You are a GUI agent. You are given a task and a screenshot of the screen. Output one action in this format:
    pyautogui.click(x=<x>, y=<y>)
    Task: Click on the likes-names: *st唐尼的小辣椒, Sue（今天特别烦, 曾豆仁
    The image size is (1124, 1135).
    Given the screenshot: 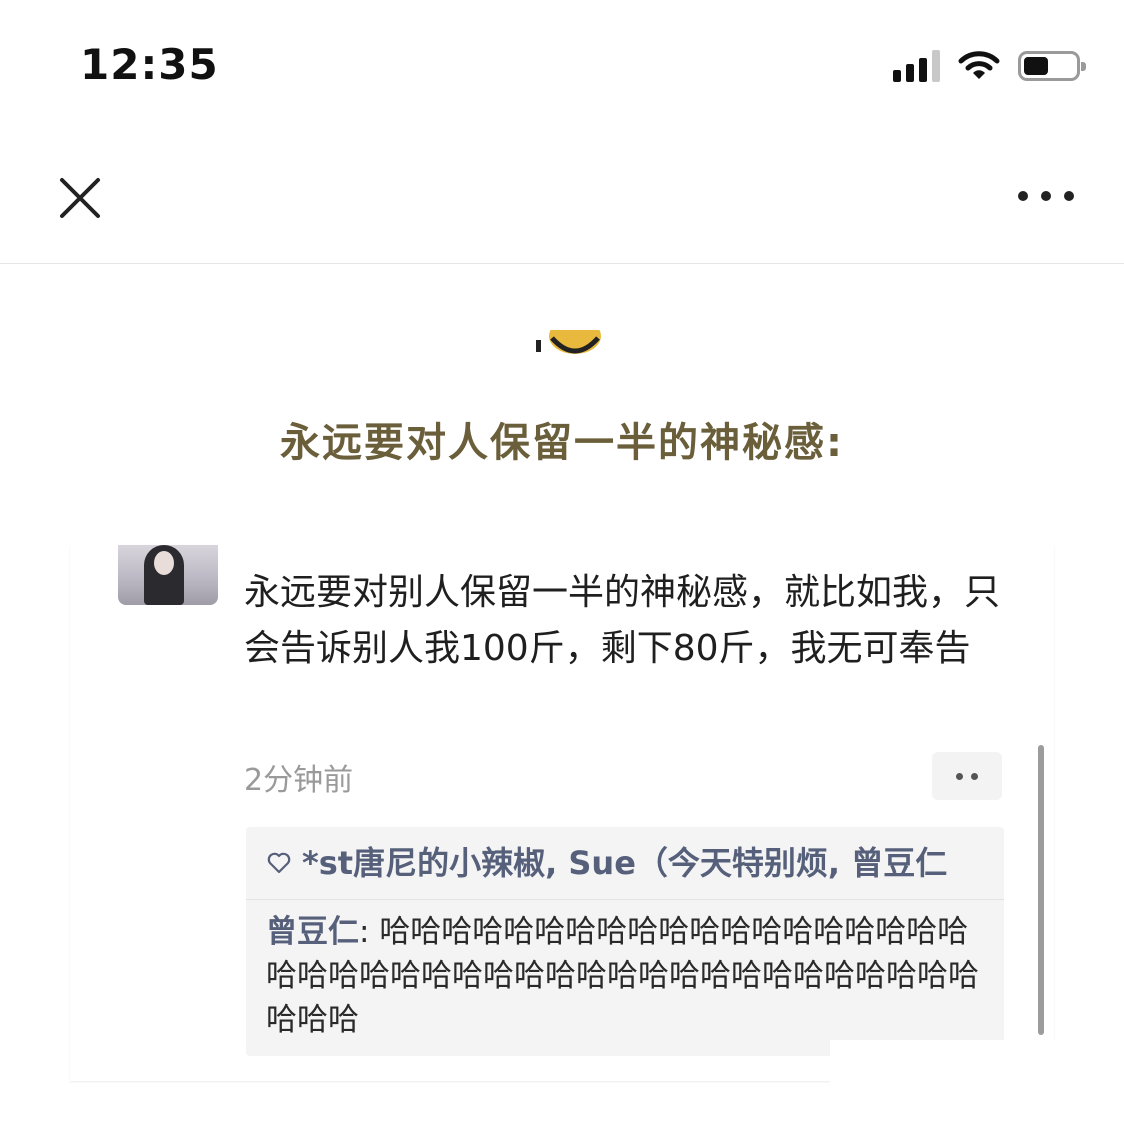 What is the action you would take?
    pyautogui.click(x=625, y=863)
    